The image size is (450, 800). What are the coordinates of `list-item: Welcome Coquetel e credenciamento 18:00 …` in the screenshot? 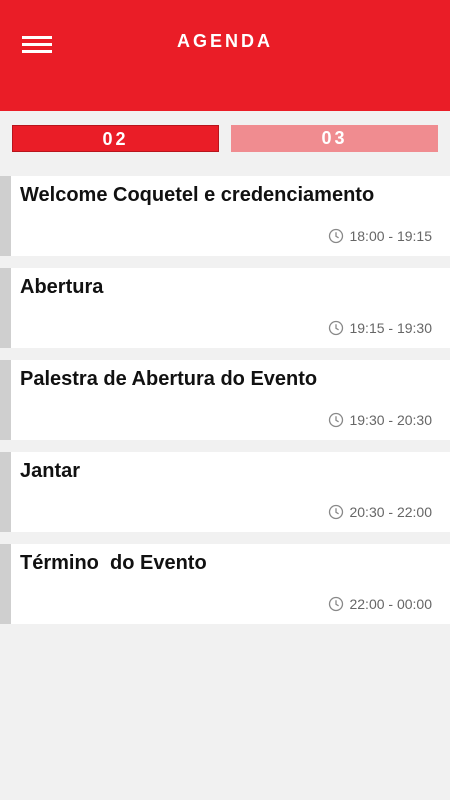 It's located at (225, 216).